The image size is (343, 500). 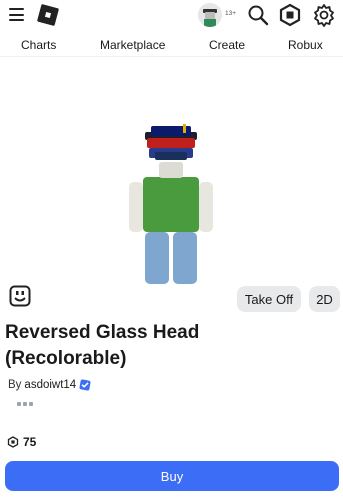 What do you see at coordinates (210, 15) in the screenshot?
I see `avatar` at bounding box center [210, 15].